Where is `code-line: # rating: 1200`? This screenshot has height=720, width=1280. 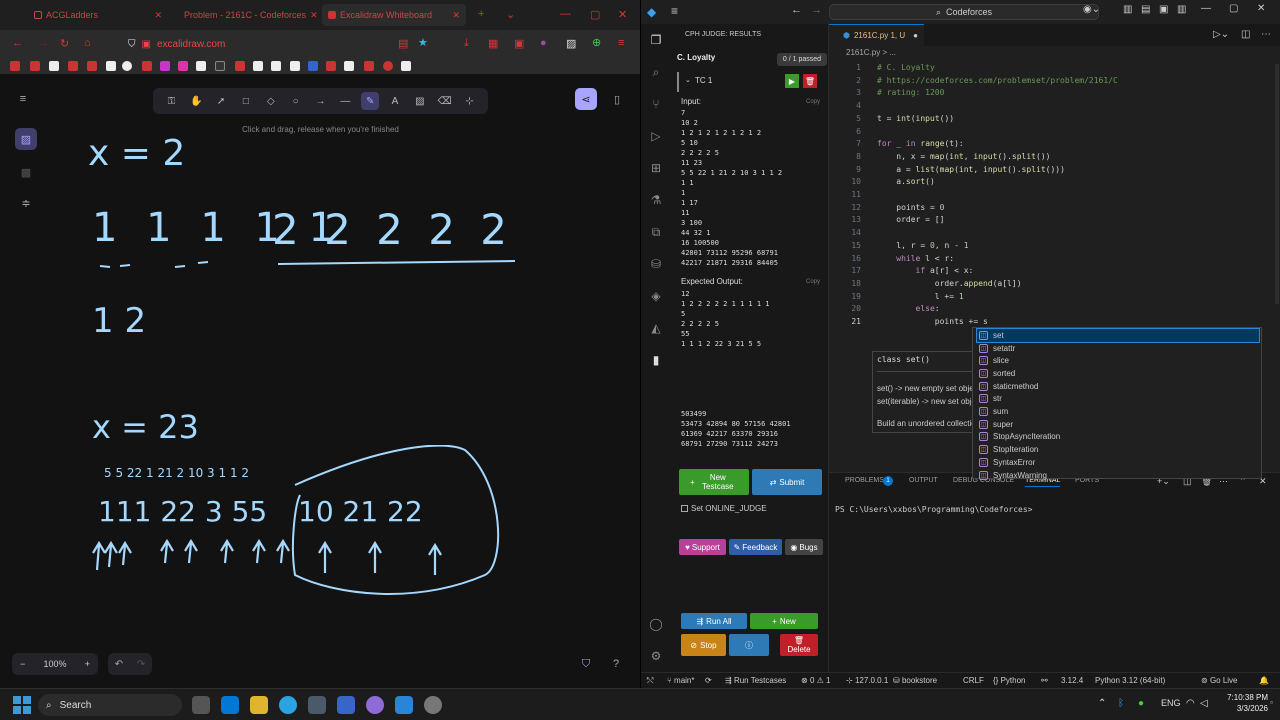
code-line: # rating: 1200 is located at coordinates (910, 92).